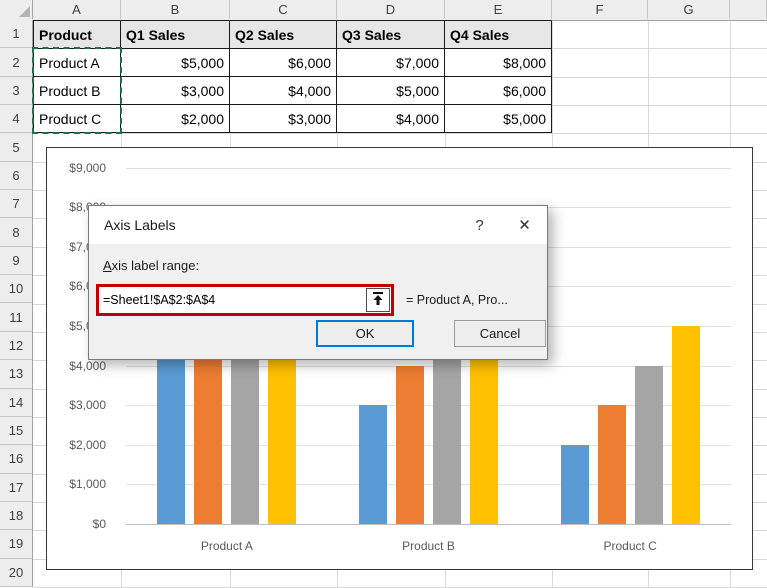  I want to click on y-axis-tick-label: $0, so click(99, 524).